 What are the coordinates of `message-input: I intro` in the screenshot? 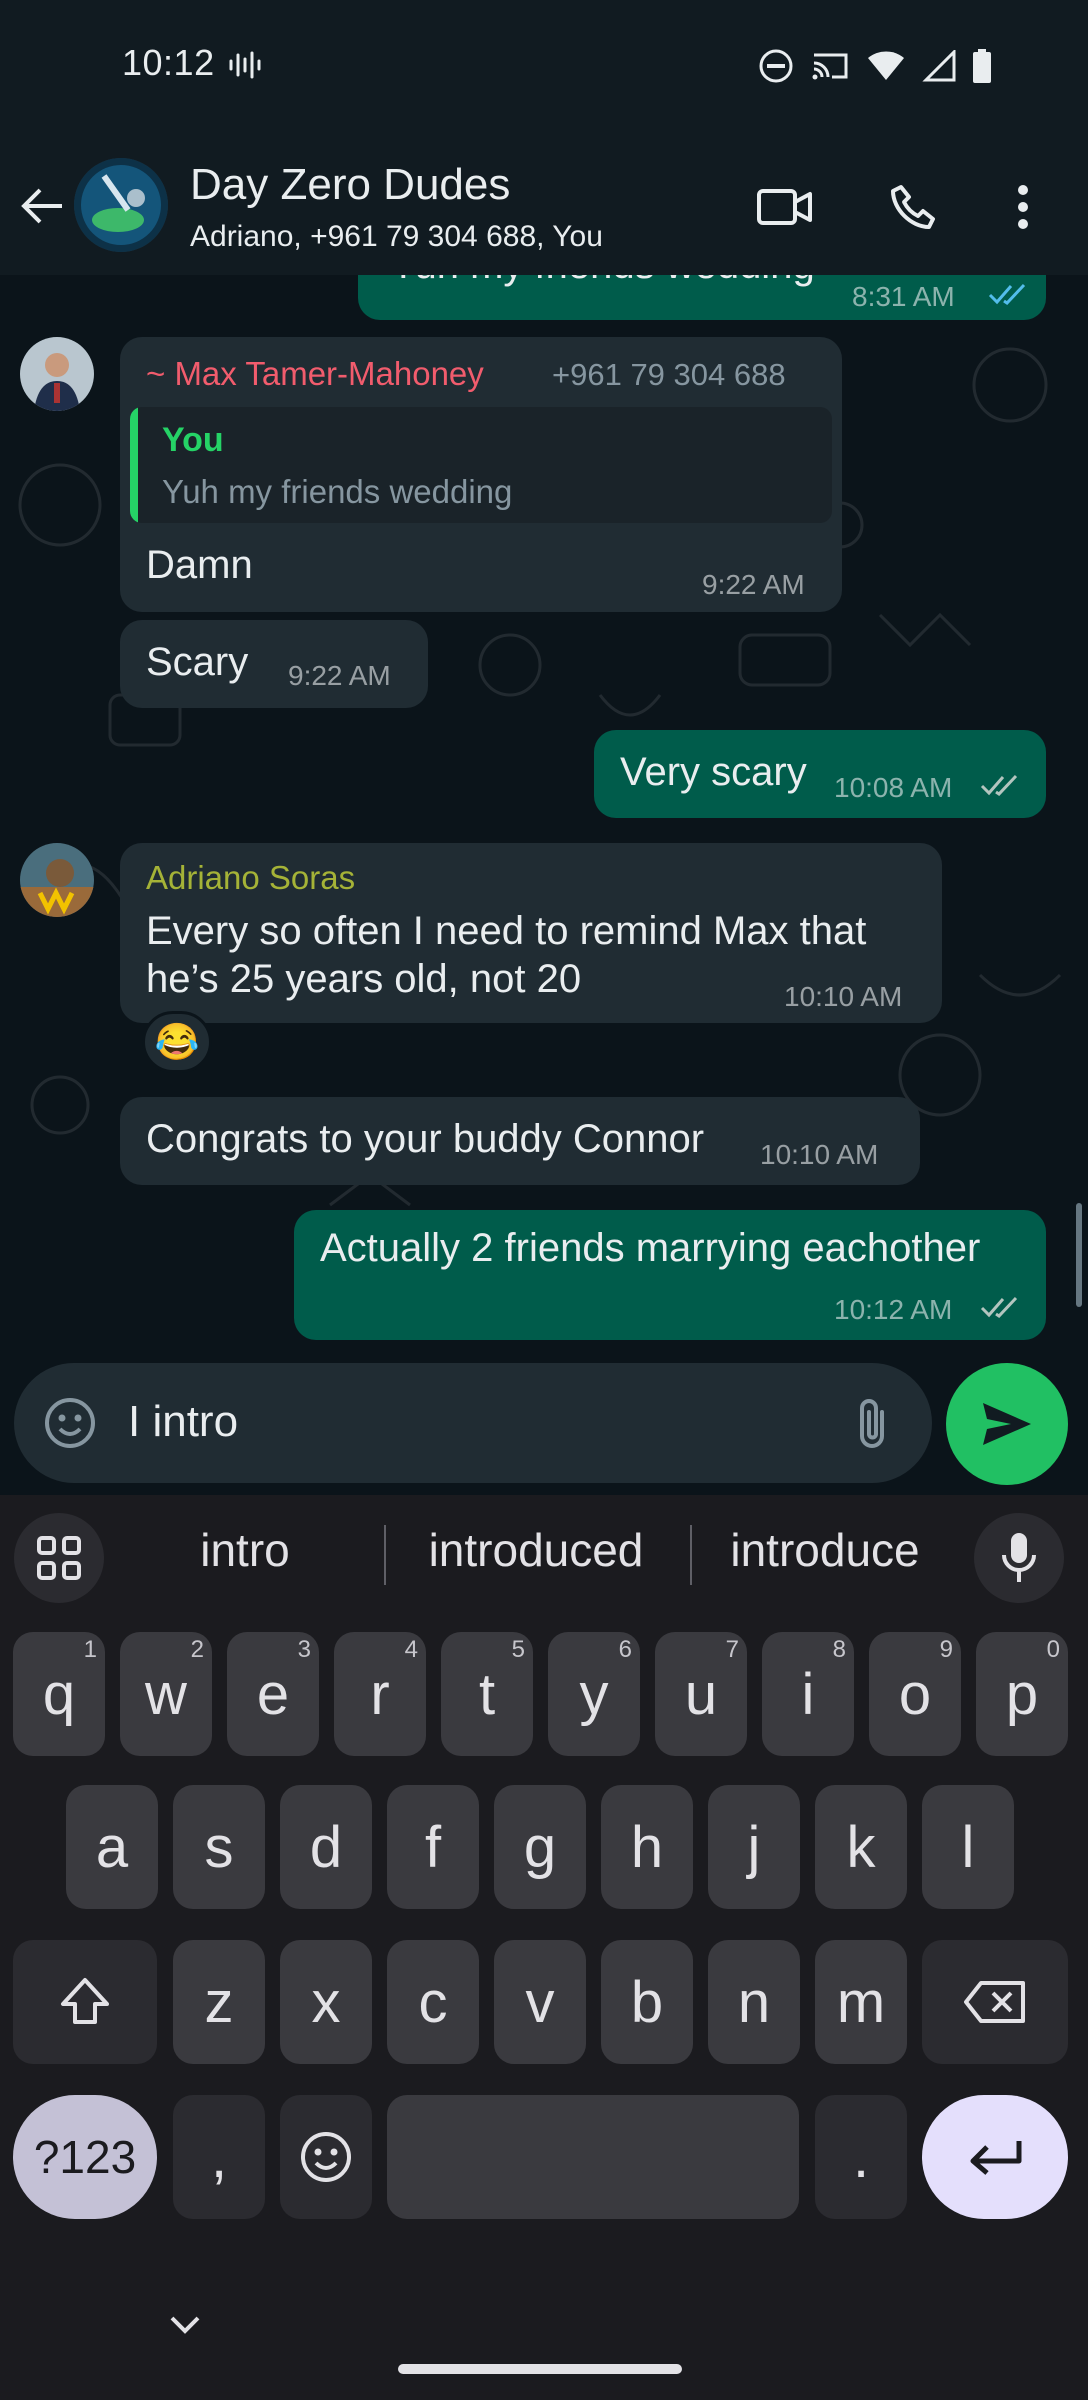 It's located at (183, 1422).